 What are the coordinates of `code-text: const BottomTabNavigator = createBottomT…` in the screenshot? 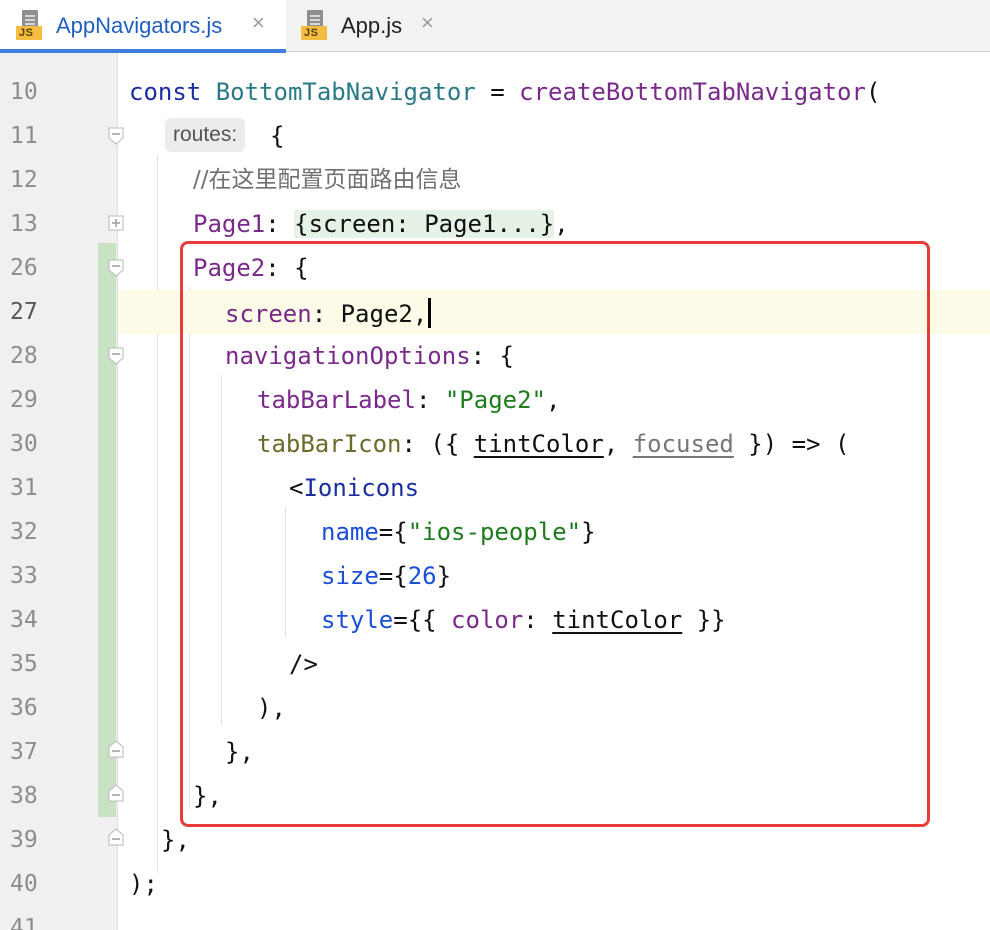 It's located at (505, 92).